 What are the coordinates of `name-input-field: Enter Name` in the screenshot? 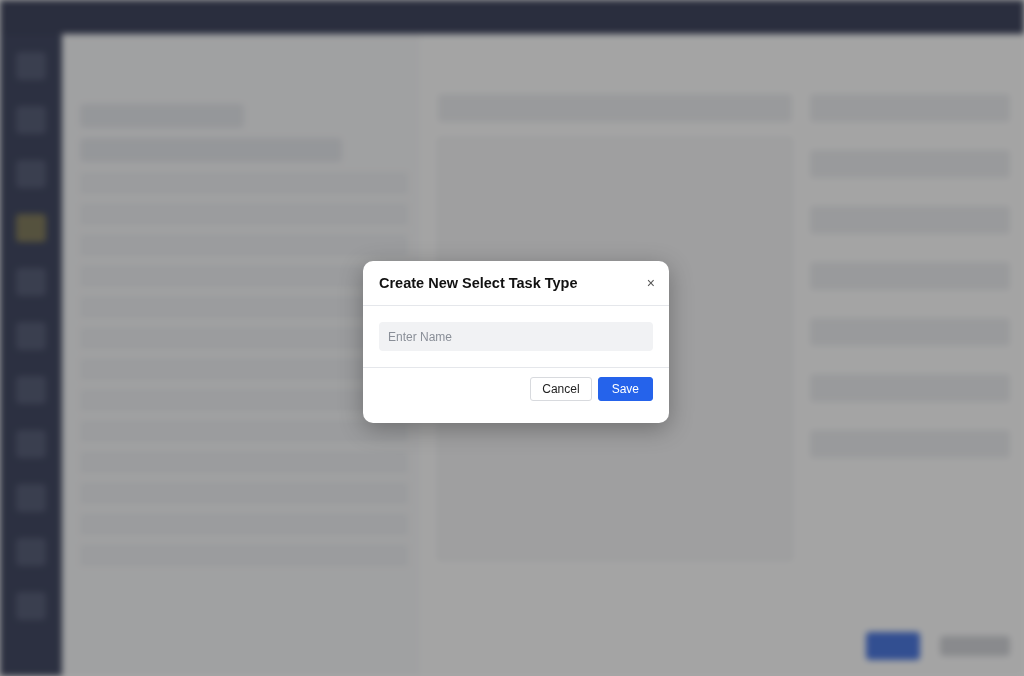 It's located at (516, 336).